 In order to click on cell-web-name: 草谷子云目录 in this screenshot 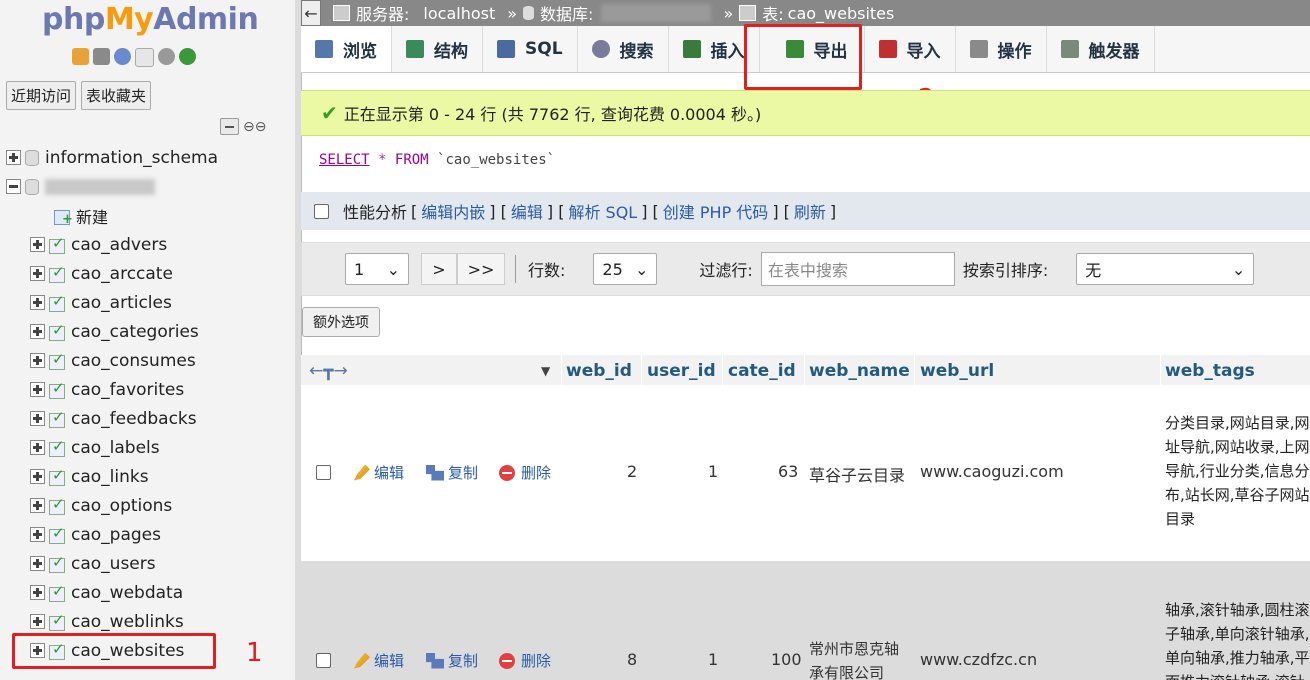, I will do `click(857, 474)`.